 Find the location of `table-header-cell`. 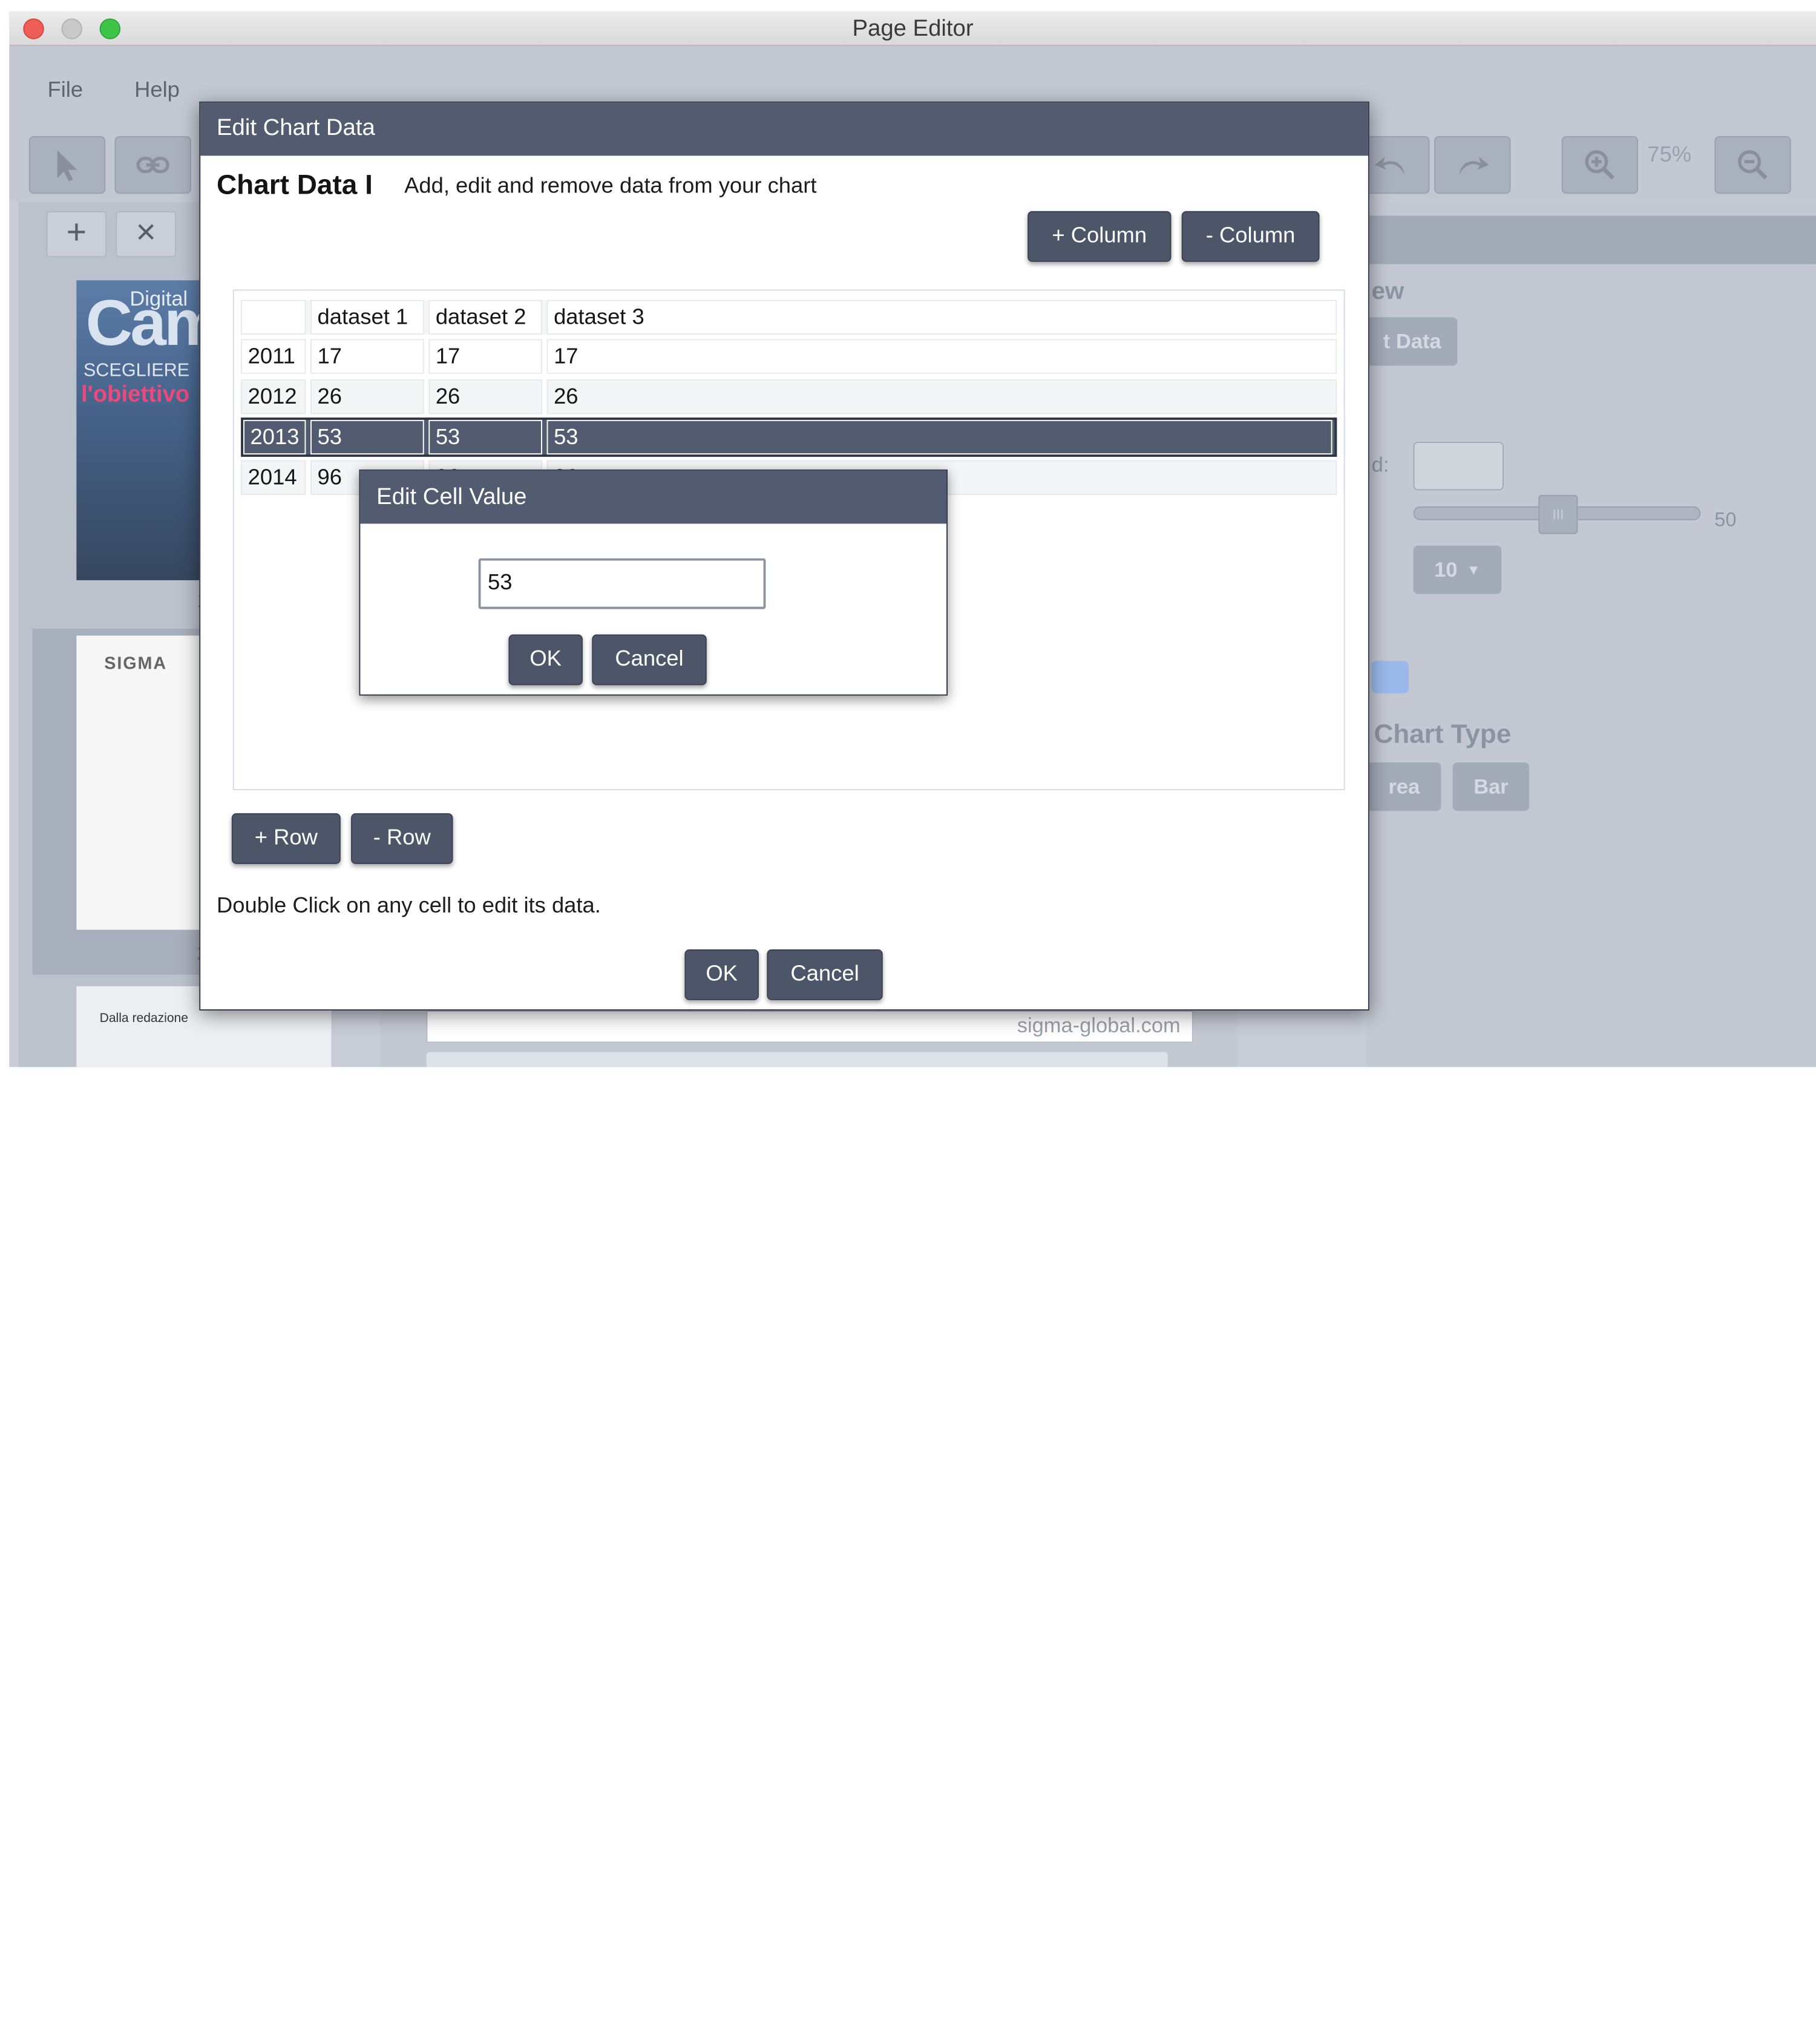

table-header-cell is located at coordinates (273, 318).